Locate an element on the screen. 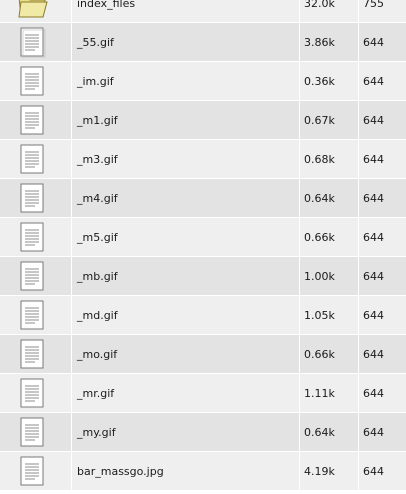  file-name: _m4.gif is located at coordinates (186, 198).